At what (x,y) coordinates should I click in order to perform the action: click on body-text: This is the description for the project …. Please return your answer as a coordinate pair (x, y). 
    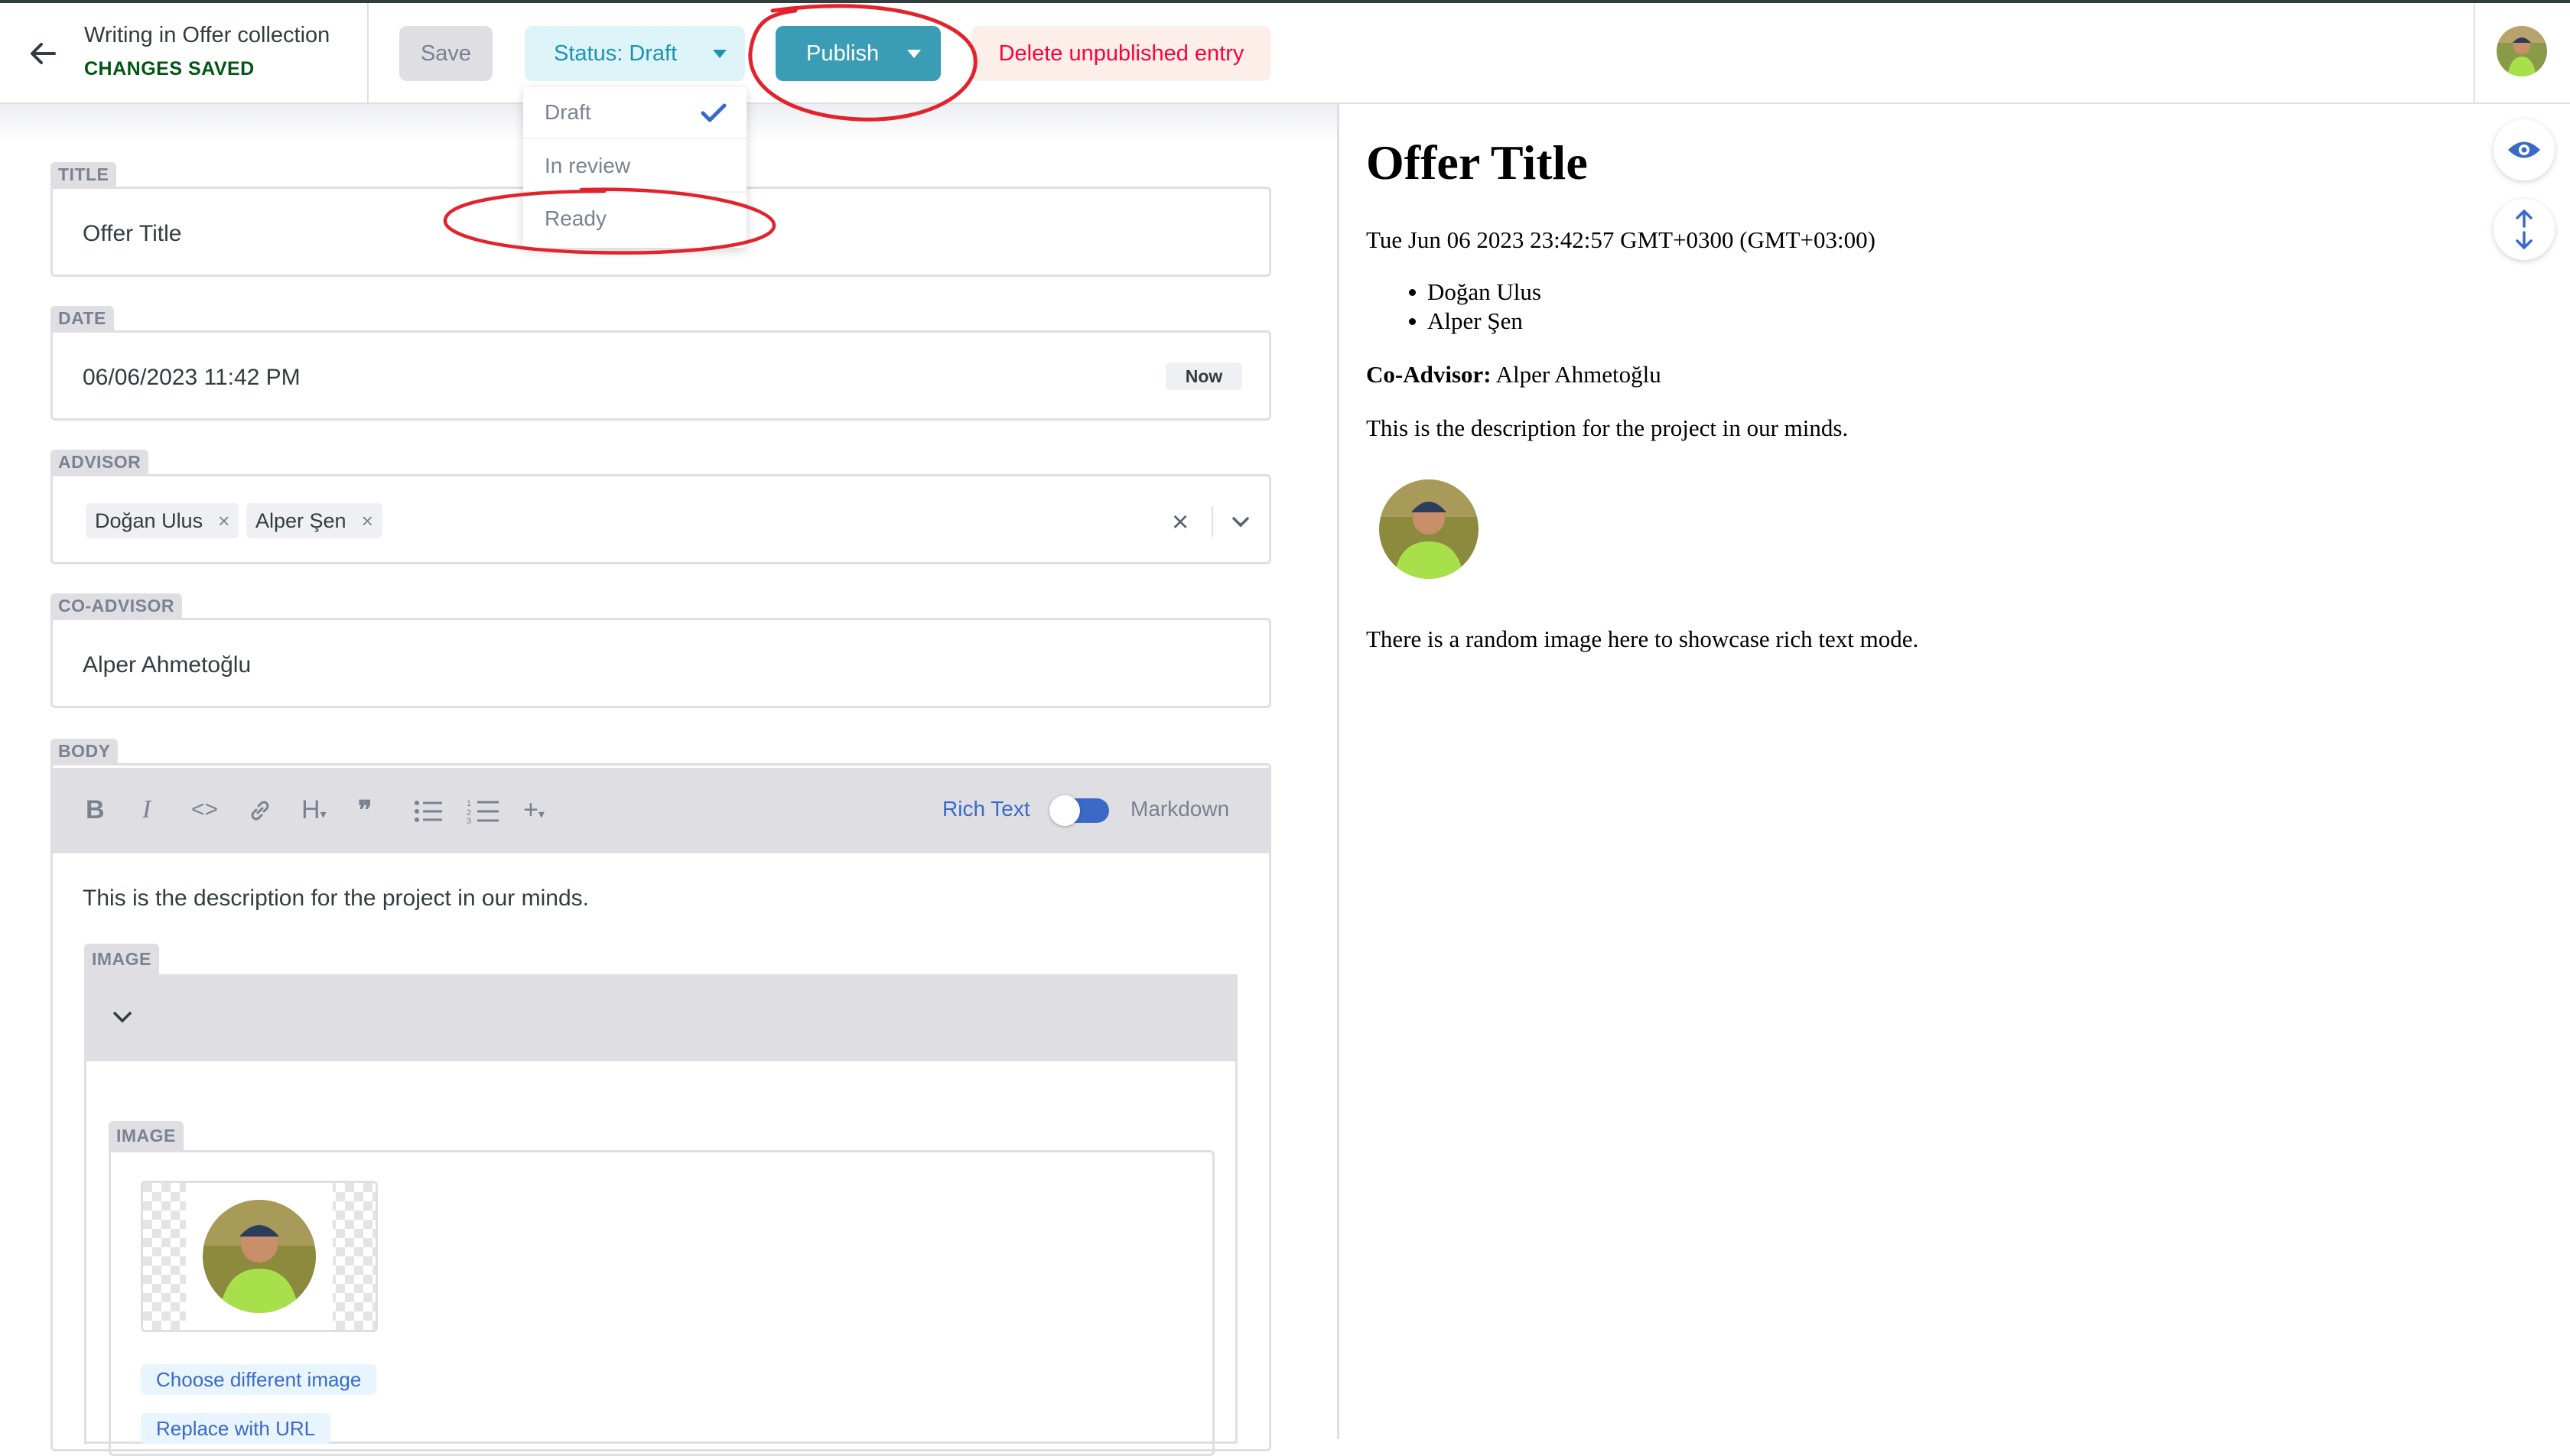
    Looking at the image, I should click on (336, 898).